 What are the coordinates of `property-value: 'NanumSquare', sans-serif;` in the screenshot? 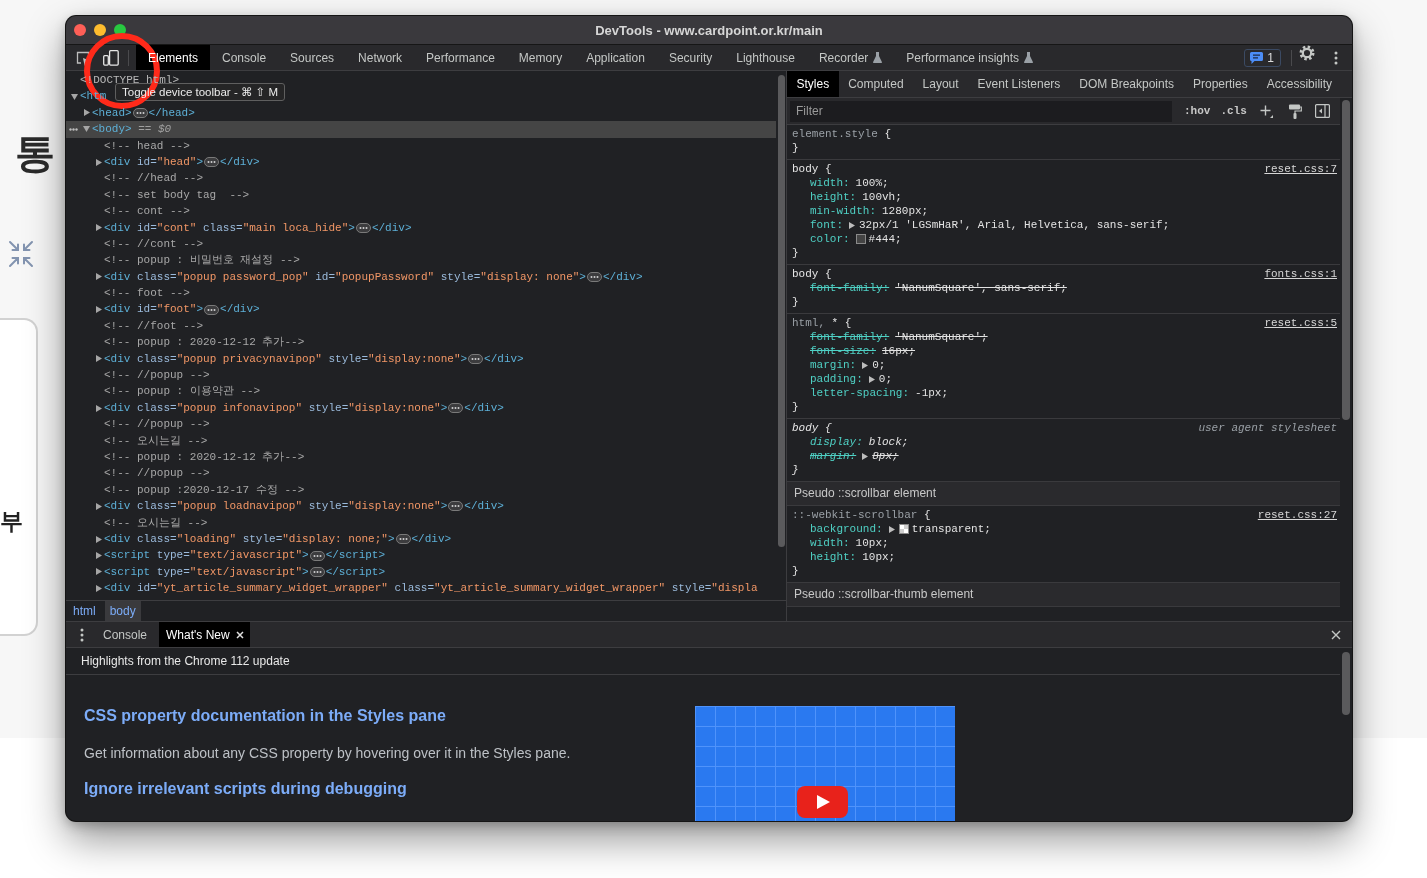 It's located at (981, 288).